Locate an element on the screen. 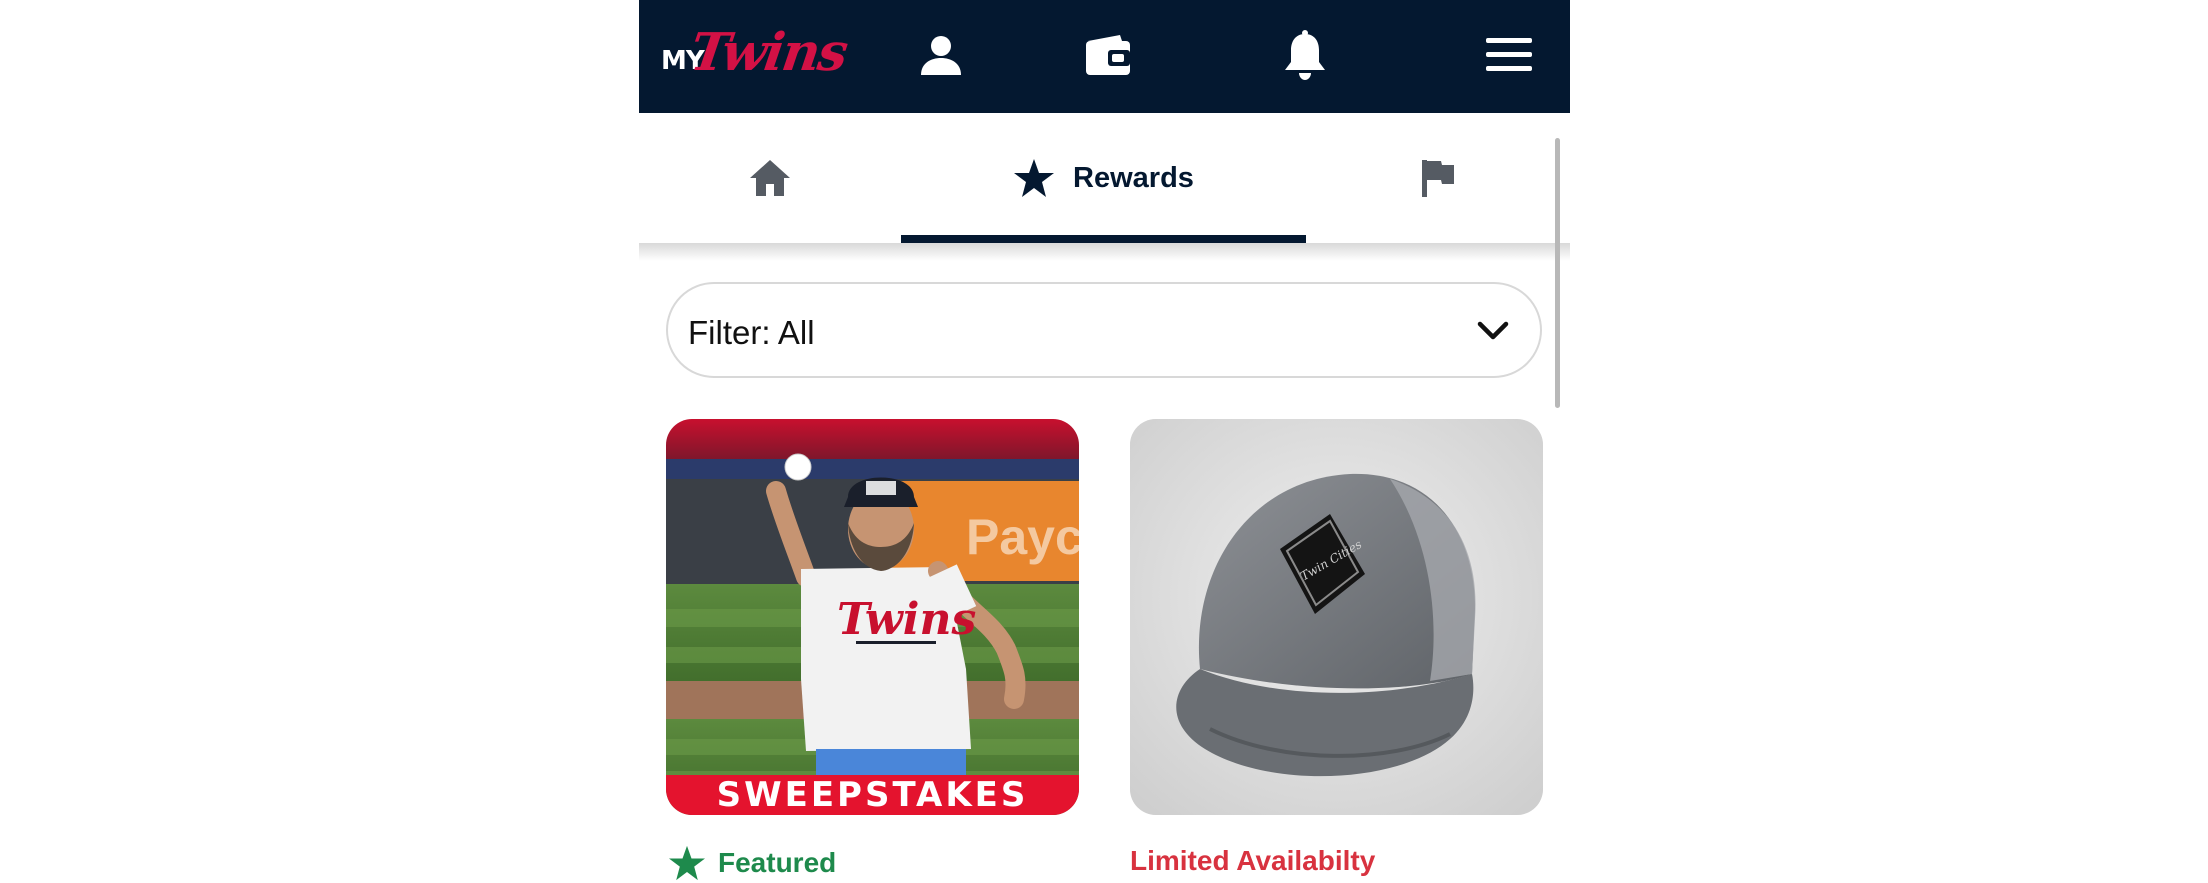  featured-label: Featured is located at coordinates (752, 863).